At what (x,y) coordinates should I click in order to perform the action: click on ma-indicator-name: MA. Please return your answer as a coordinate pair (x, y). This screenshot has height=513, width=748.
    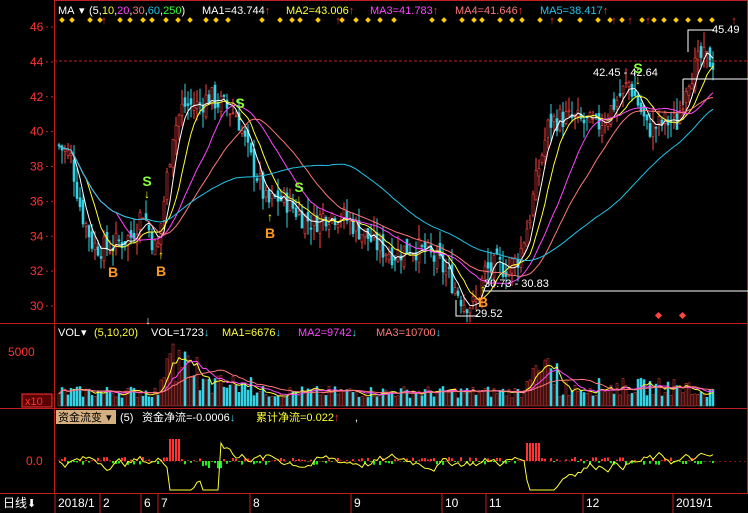
    Looking at the image, I should click on (66, 11).